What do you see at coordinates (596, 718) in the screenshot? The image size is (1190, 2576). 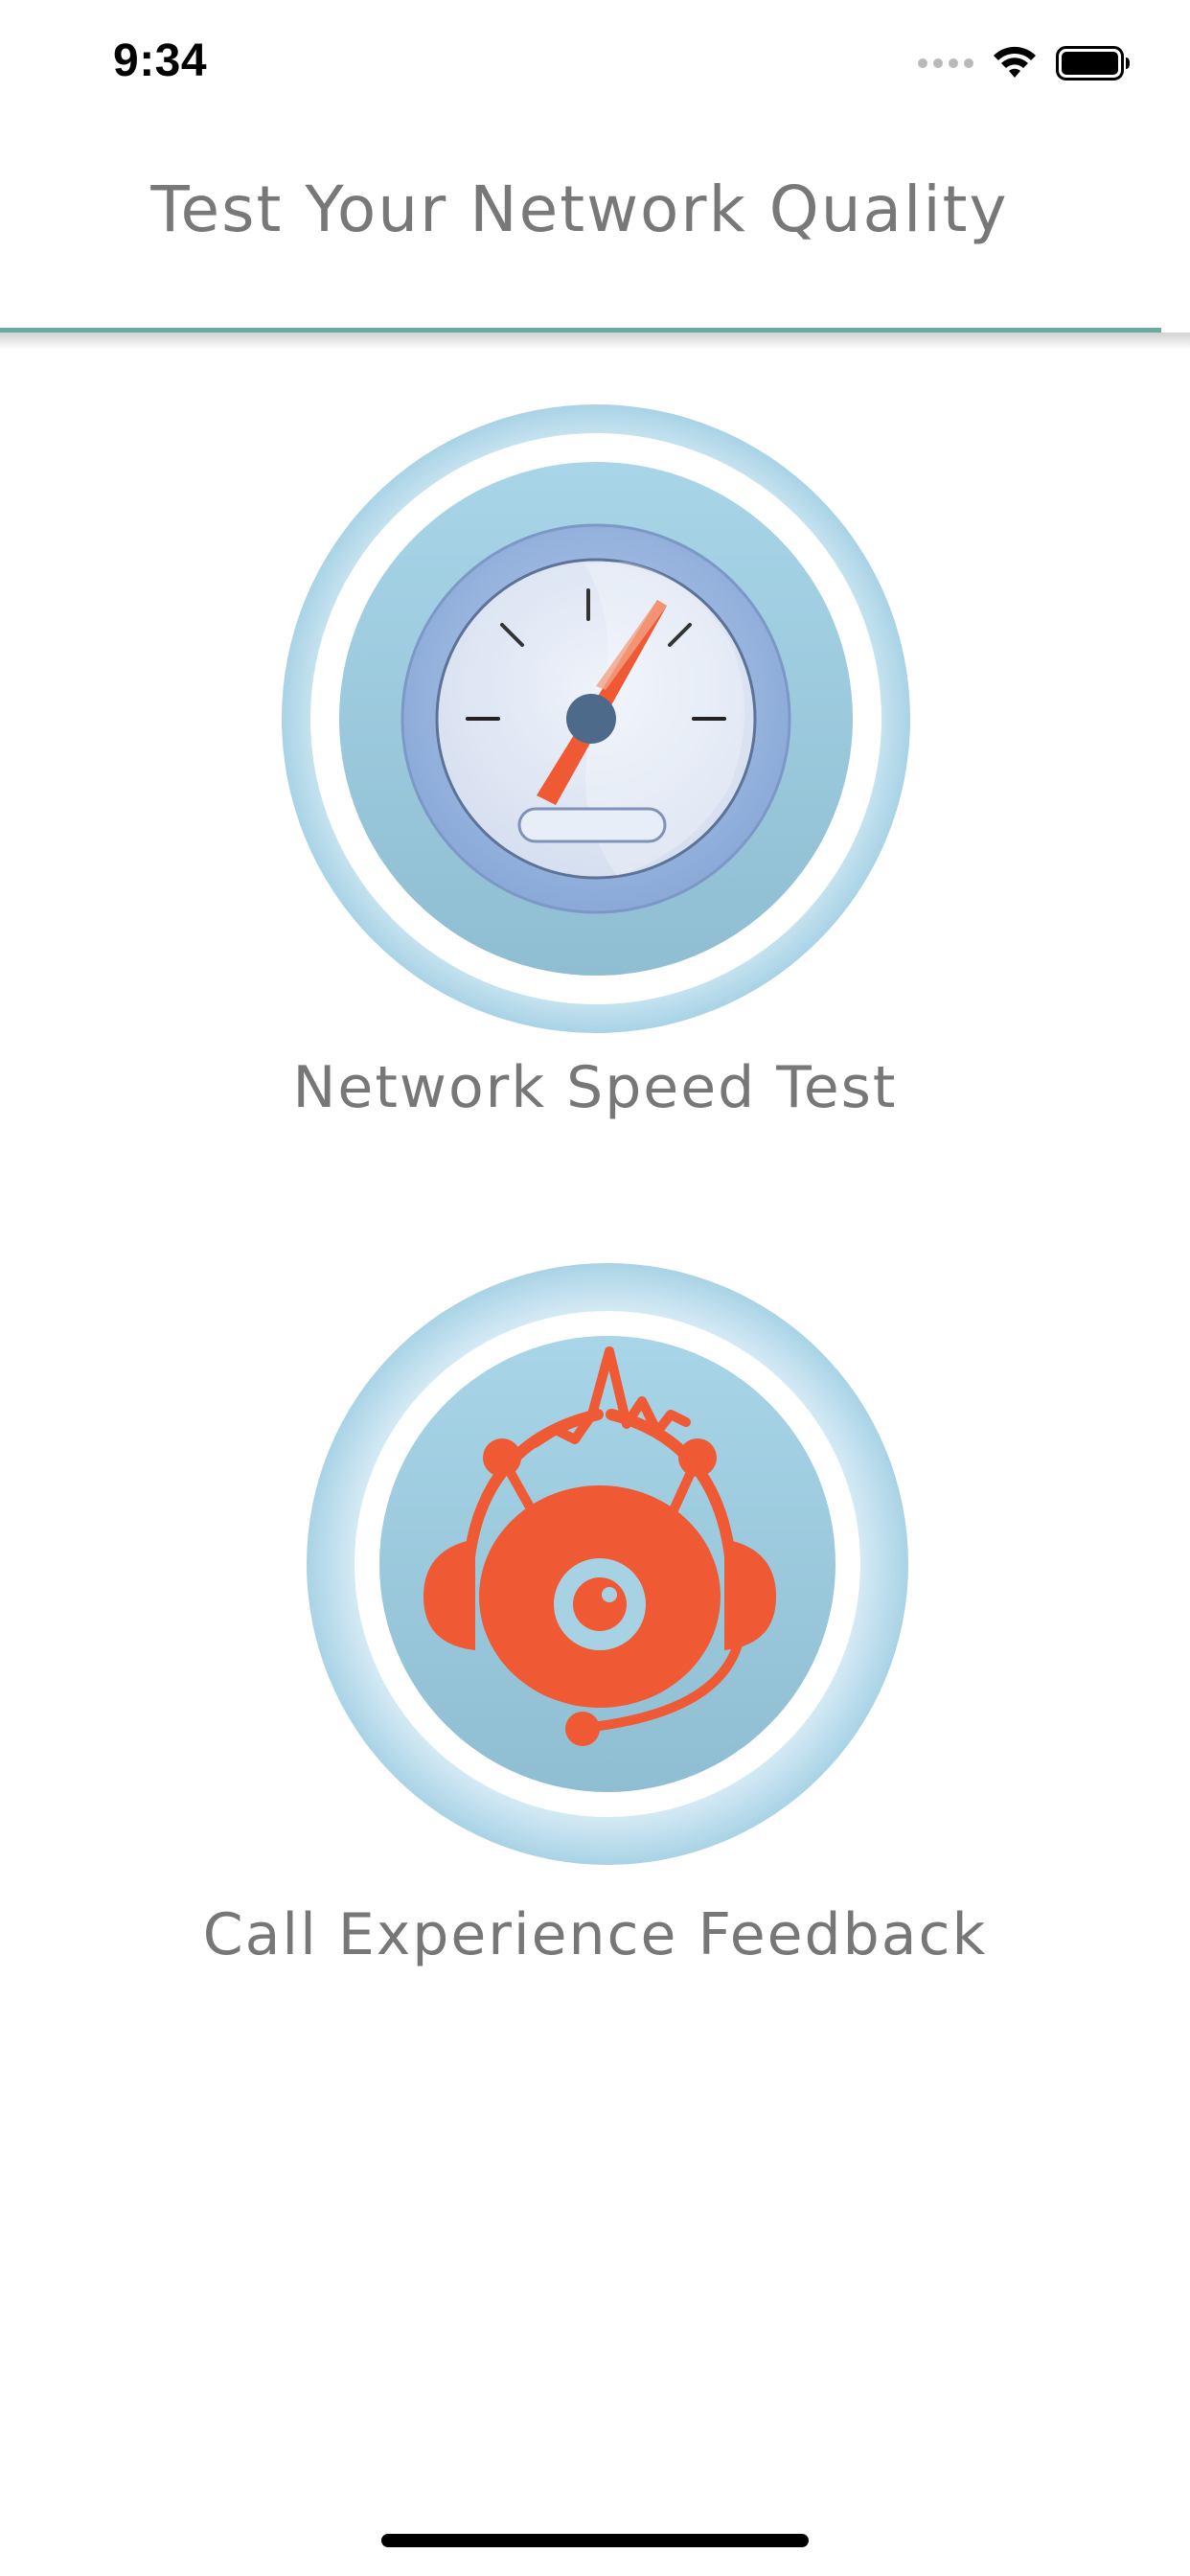 I see `speedometer-icon` at bounding box center [596, 718].